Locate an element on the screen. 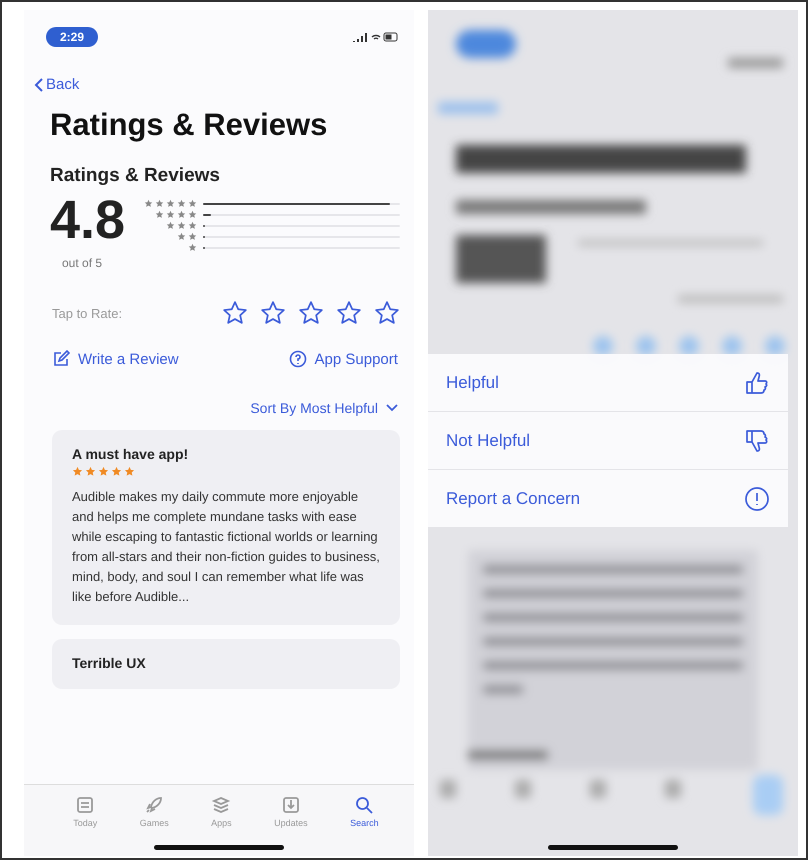 This screenshot has width=808, height=860. chevron-left-icon is located at coordinates (39, 84).